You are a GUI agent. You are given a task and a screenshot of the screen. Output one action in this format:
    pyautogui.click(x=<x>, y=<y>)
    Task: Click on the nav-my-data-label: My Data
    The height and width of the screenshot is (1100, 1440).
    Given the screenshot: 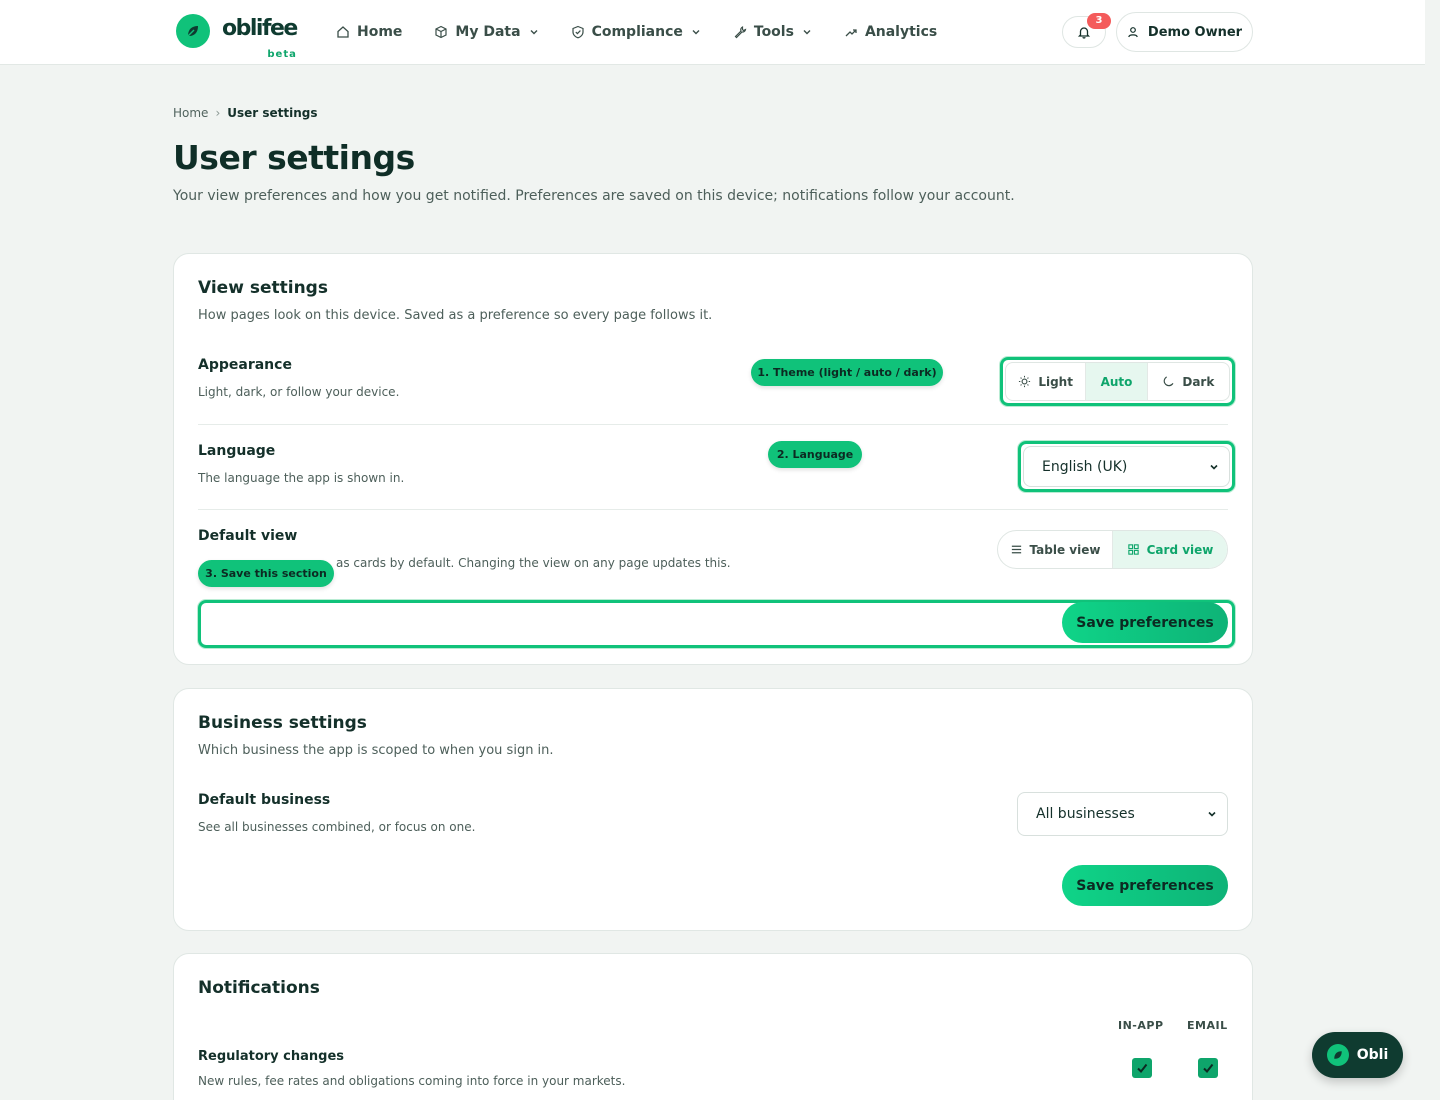 What is the action you would take?
    pyautogui.click(x=488, y=32)
    